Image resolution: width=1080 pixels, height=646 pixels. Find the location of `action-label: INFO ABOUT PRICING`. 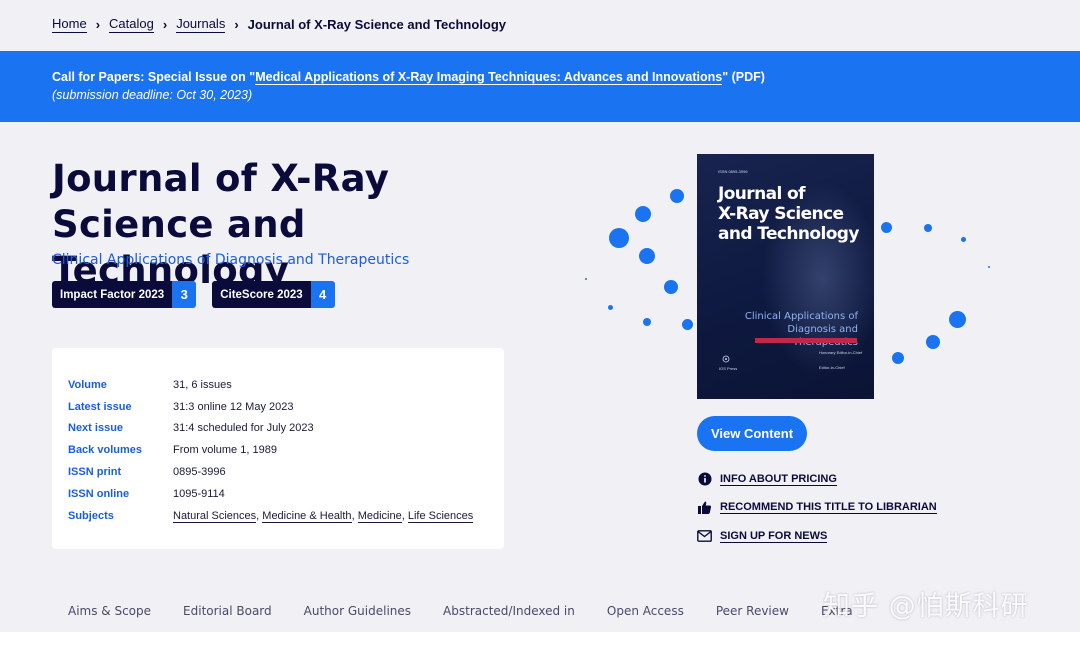

action-label: INFO ABOUT PRICING is located at coordinates (778, 479).